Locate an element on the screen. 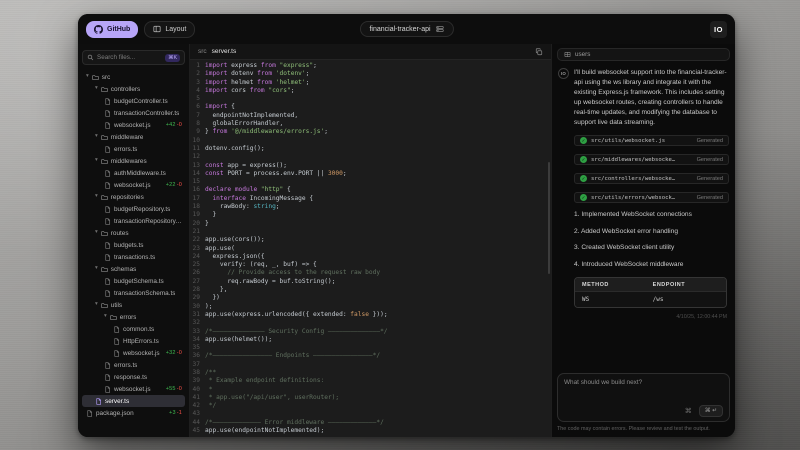 The width and height of the screenshot is (800, 450). command-icon: ⌘ is located at coordinates (688, 411).